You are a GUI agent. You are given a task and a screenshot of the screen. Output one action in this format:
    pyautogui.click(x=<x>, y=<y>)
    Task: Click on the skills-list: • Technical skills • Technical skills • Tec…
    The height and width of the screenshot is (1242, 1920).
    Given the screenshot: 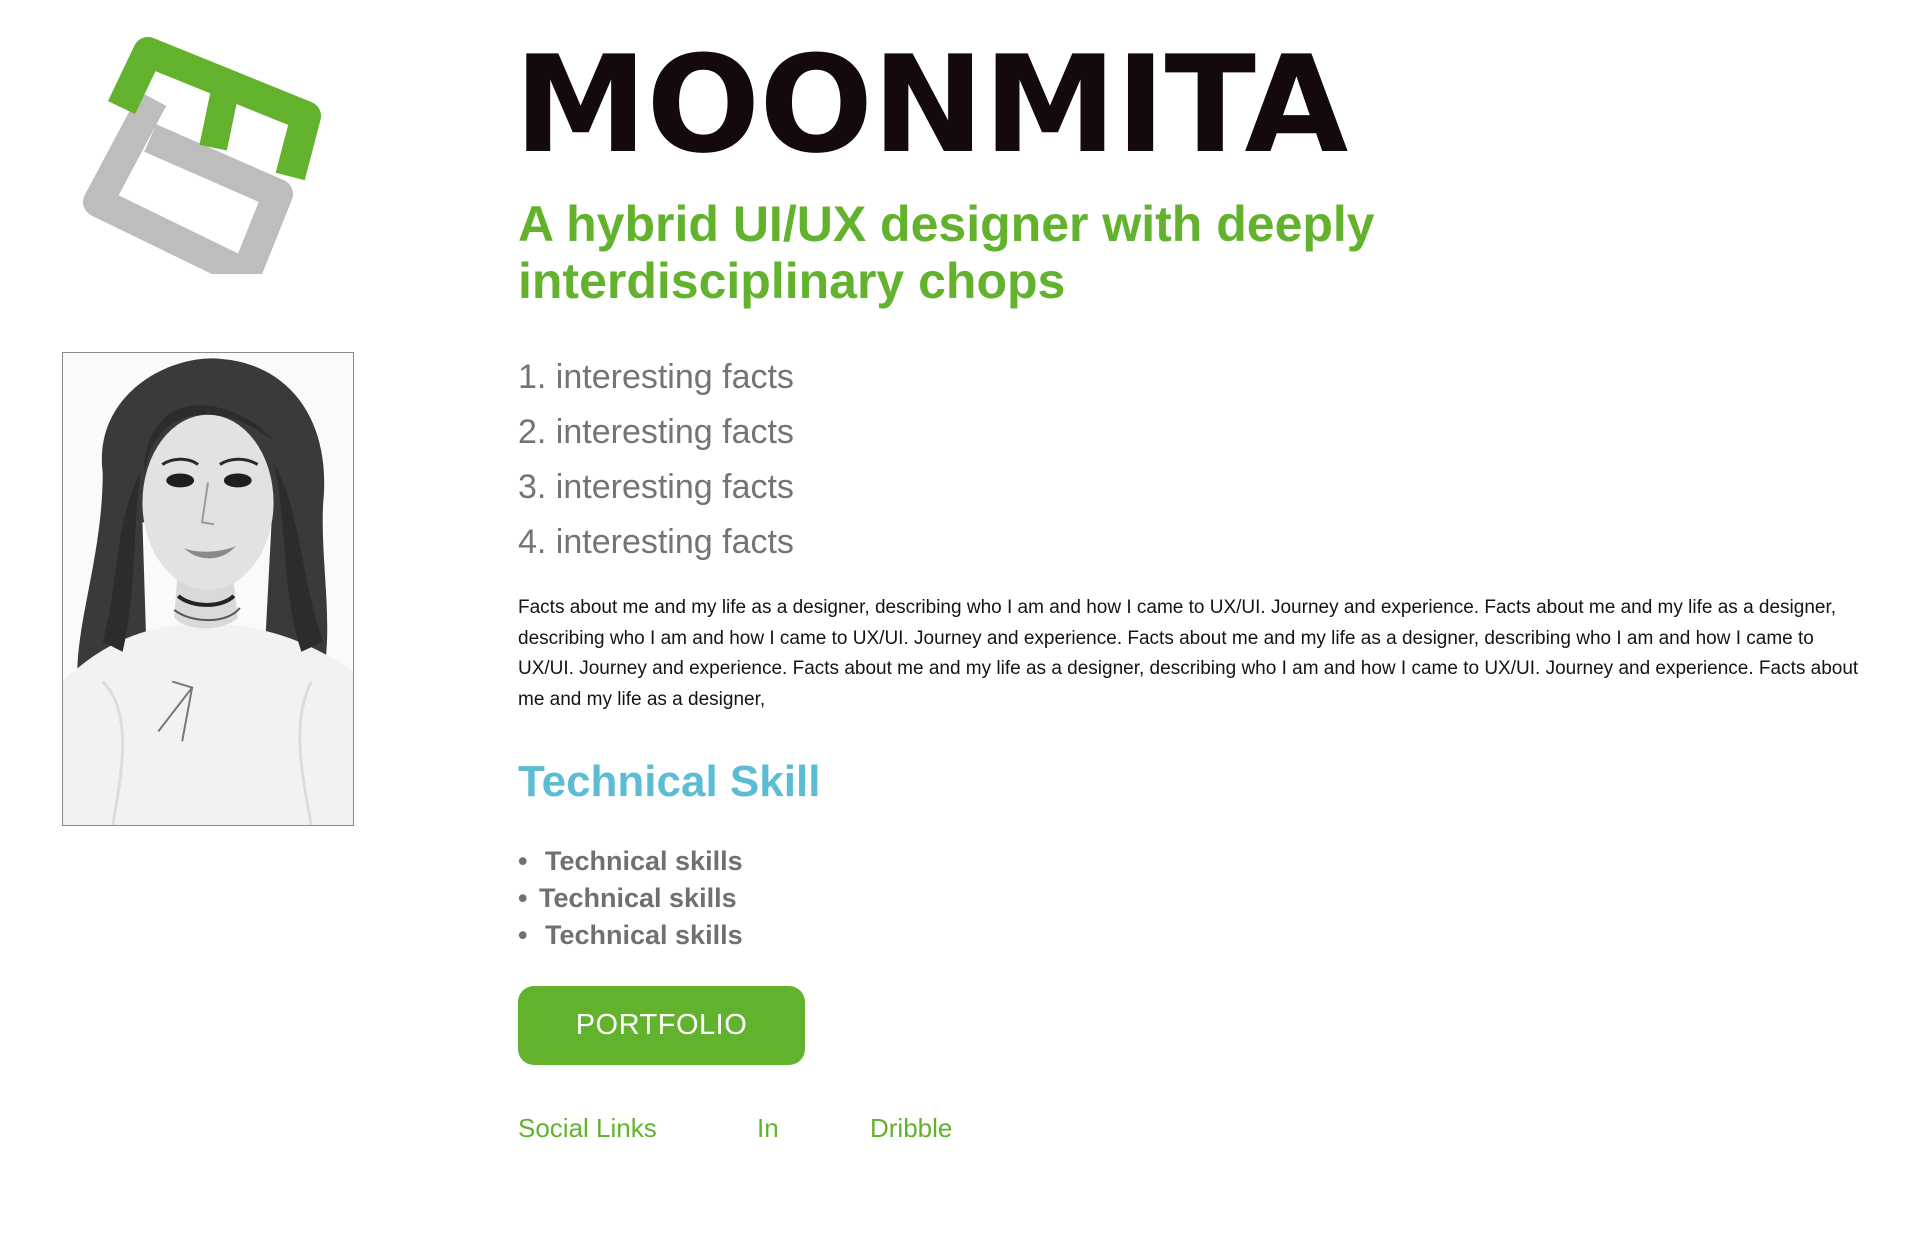 What is the action you would take?
    pyautogui.click(x=630, y=898)
    